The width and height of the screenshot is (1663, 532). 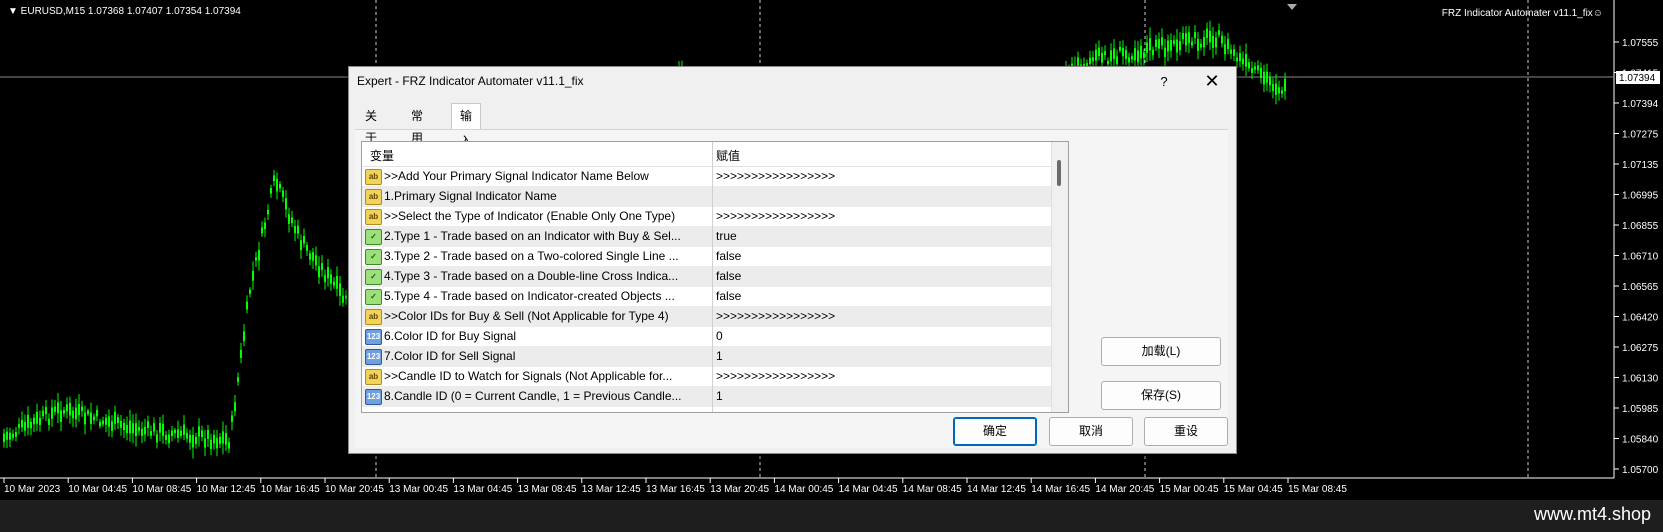 What do you see at coordinates (1091, 431) in the screenshot?
I see `cancel-button: 取消` at bounding box center [1091, 431].